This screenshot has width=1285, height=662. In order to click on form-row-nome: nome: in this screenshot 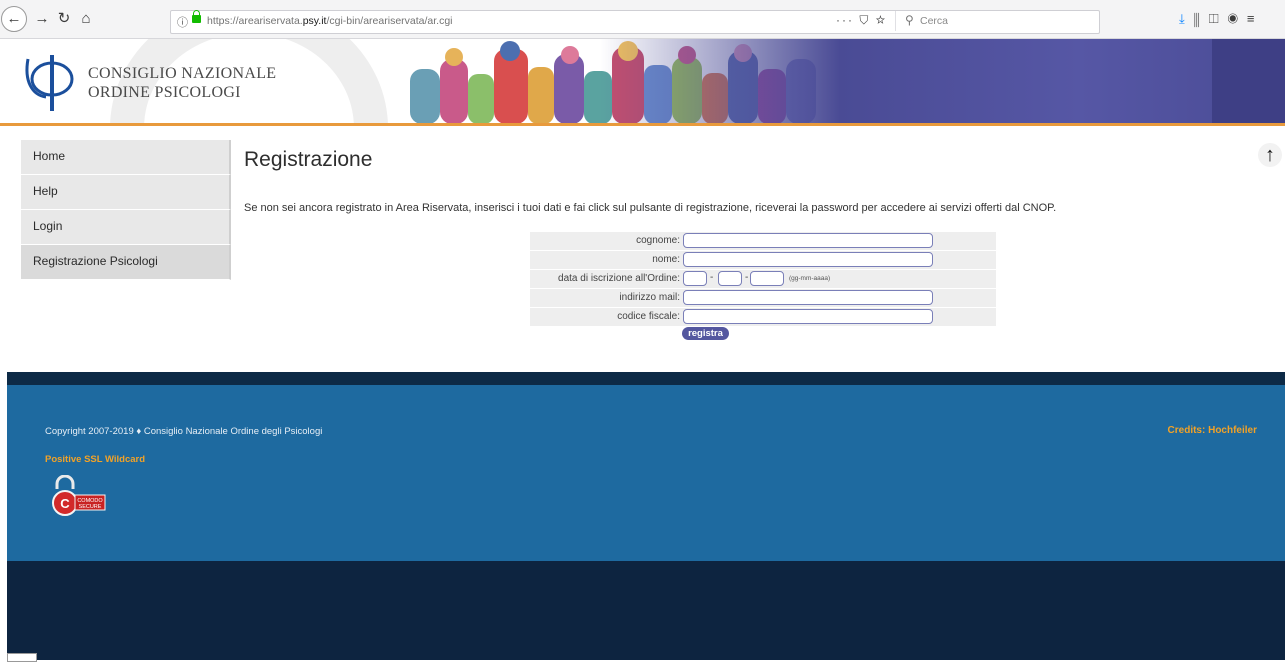, I will do `click(763, 260)`.